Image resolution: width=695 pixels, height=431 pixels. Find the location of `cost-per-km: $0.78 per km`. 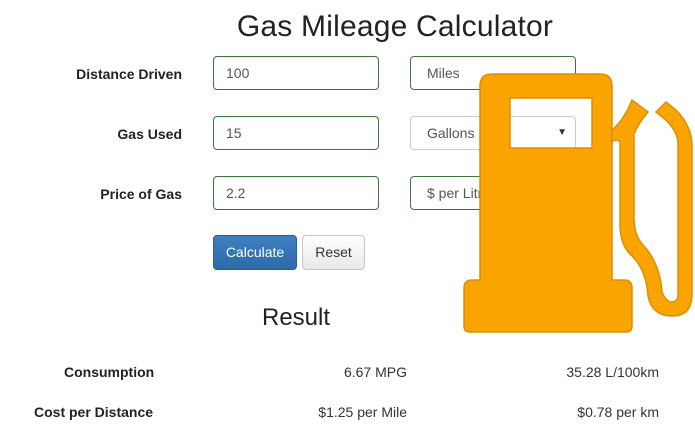

cost-per-km: $0.78 per km is located at coordinates (618, 412).